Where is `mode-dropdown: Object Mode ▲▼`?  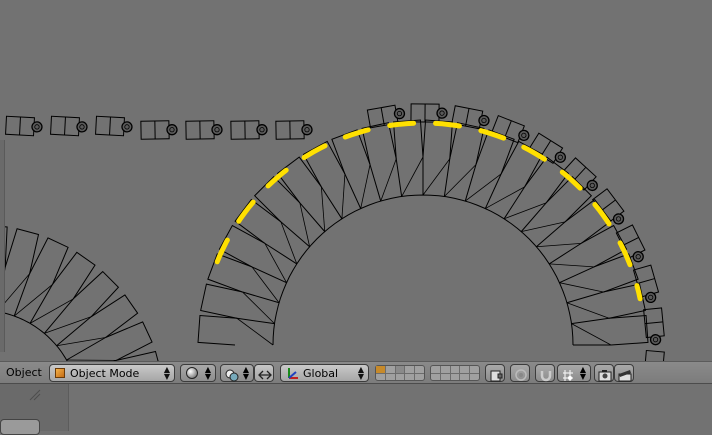 mode-dropdown: Object Mode ▲▼ is located at coordinates (112, 373).